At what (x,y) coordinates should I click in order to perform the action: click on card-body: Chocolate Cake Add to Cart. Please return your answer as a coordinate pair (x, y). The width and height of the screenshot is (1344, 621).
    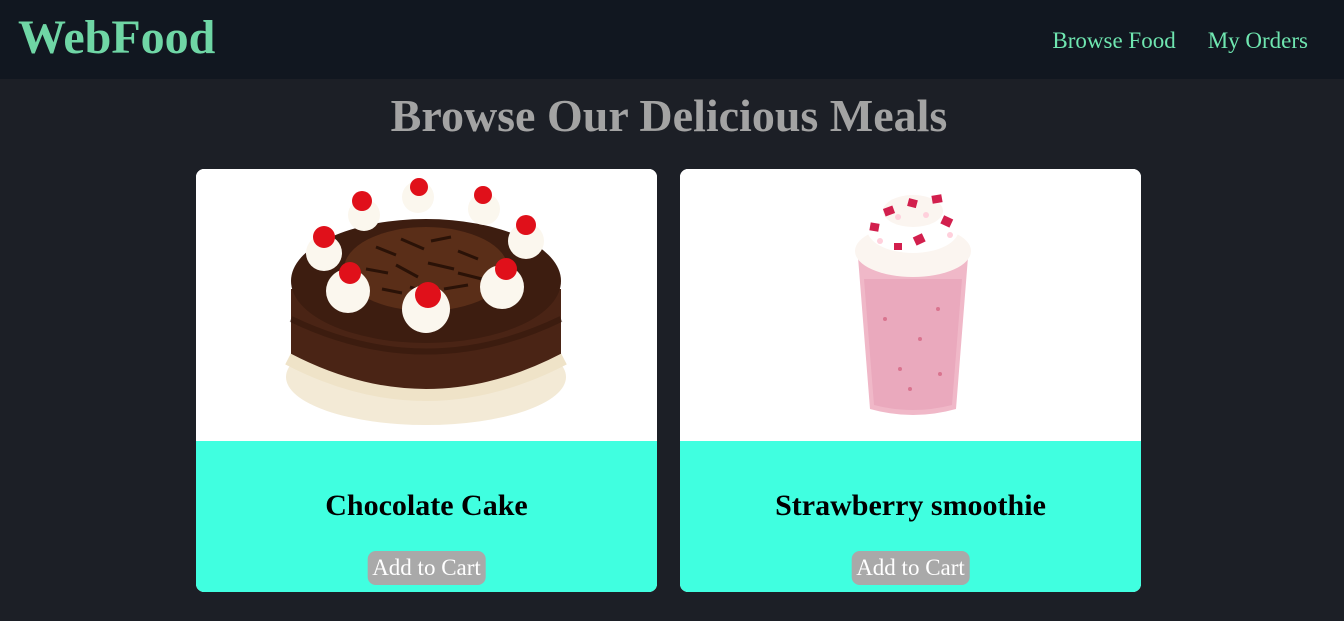
    Looking at the image, I should click on (426, 516).